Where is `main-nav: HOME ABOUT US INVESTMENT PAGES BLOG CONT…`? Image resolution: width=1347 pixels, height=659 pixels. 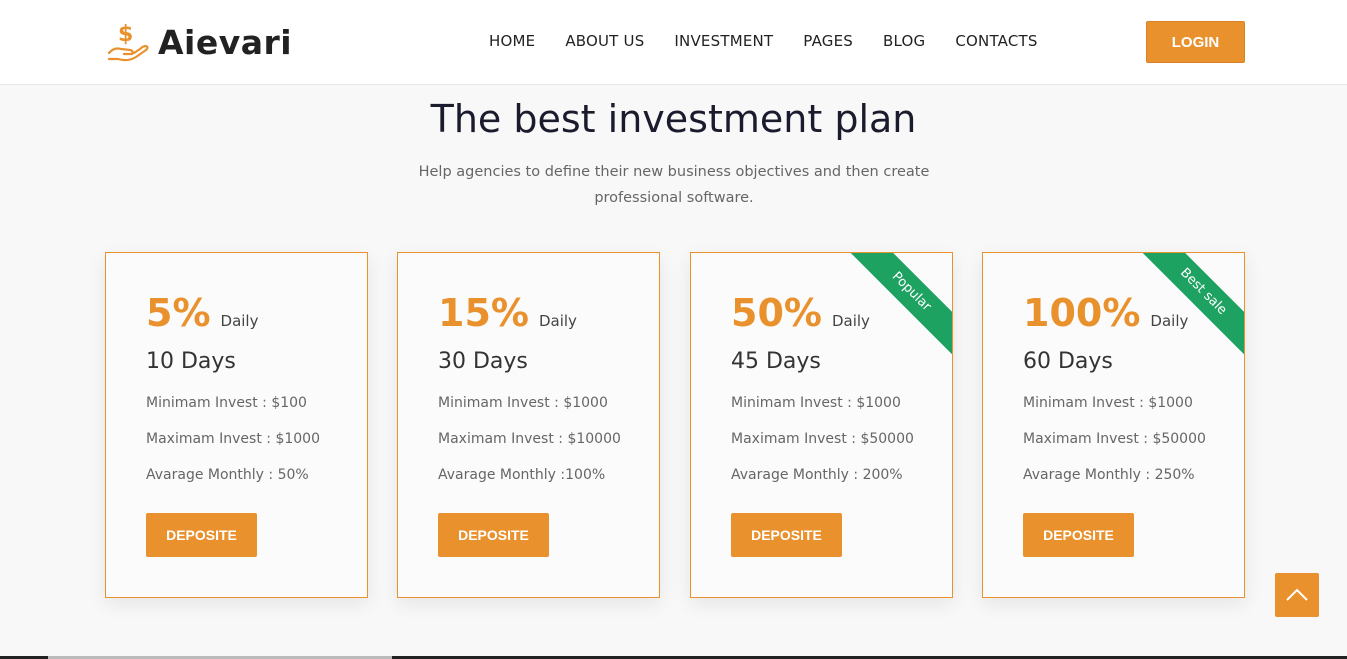
main-nav: HOME ABOUT US INVESTMENT PAGES BLOG CONT… is located at coordinates (778, 41).